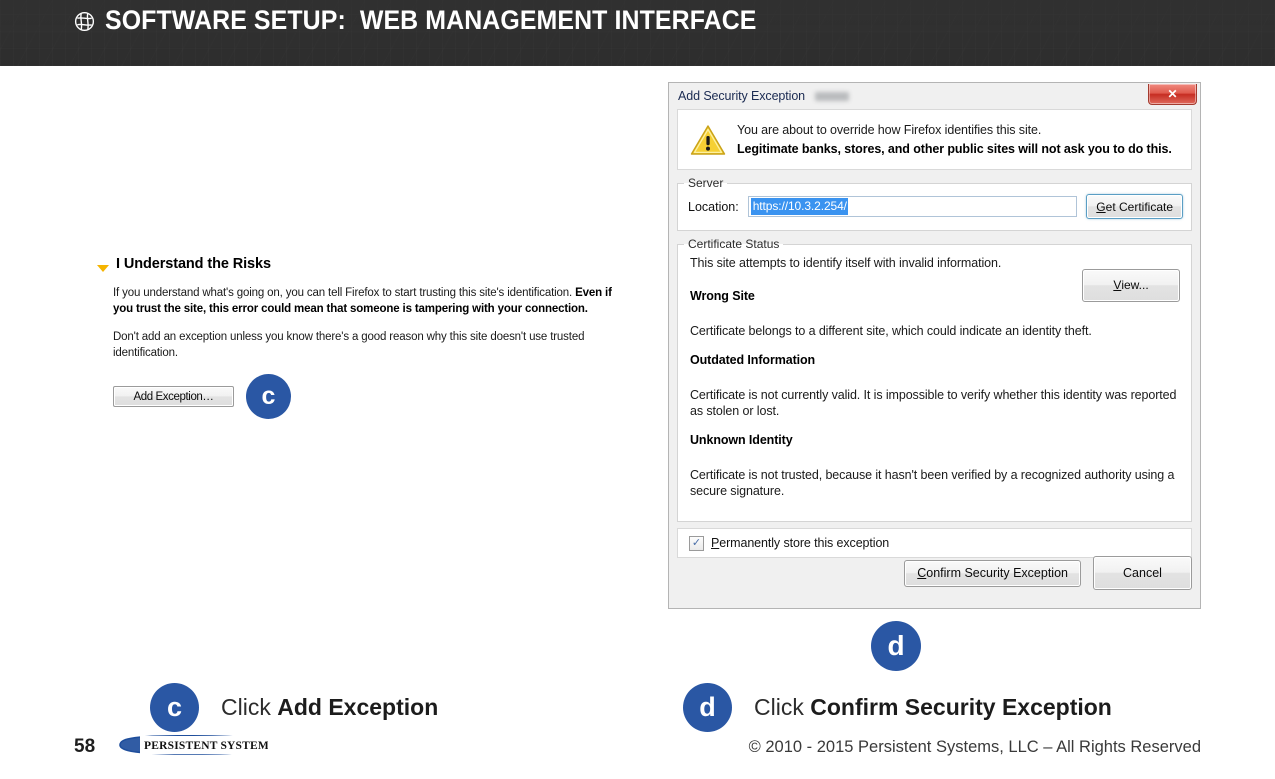 The height and width of the screenshot is (779, 1275). I want to click on header-title-row: SOFTWARE SETUP: WEB MANAGEMENT INTERFACE, so click(436, 20).